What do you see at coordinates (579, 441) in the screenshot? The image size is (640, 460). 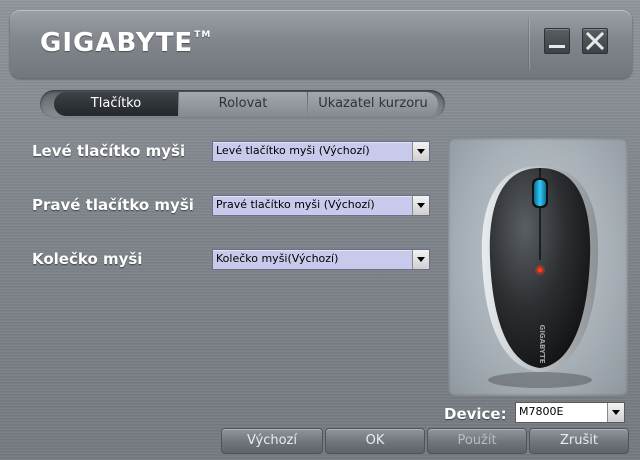 I see `cancel-button: Zrušit` at bounding box center [579, 441].